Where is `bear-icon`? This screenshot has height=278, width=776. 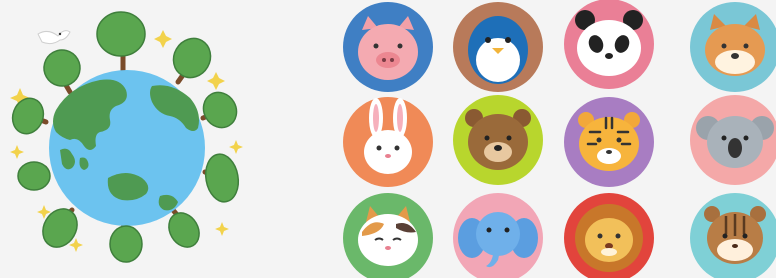 bear-icon is located at coordinates (498, 140).